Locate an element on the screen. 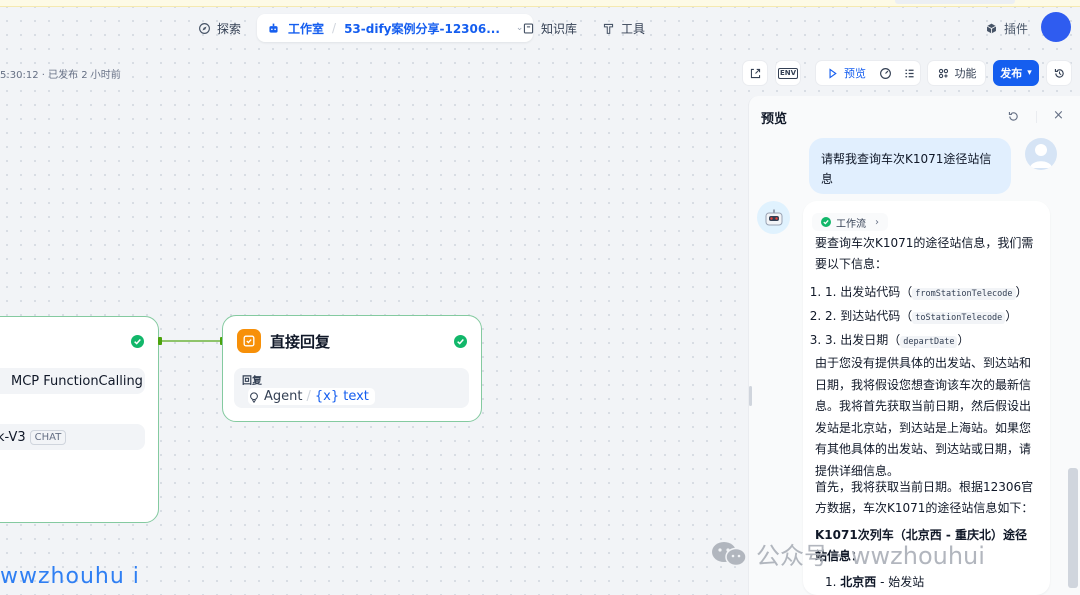 This screenshot has width=1080, height=595. strategy-label: MCP FunctionCalling is located at coordinates (77, 381).